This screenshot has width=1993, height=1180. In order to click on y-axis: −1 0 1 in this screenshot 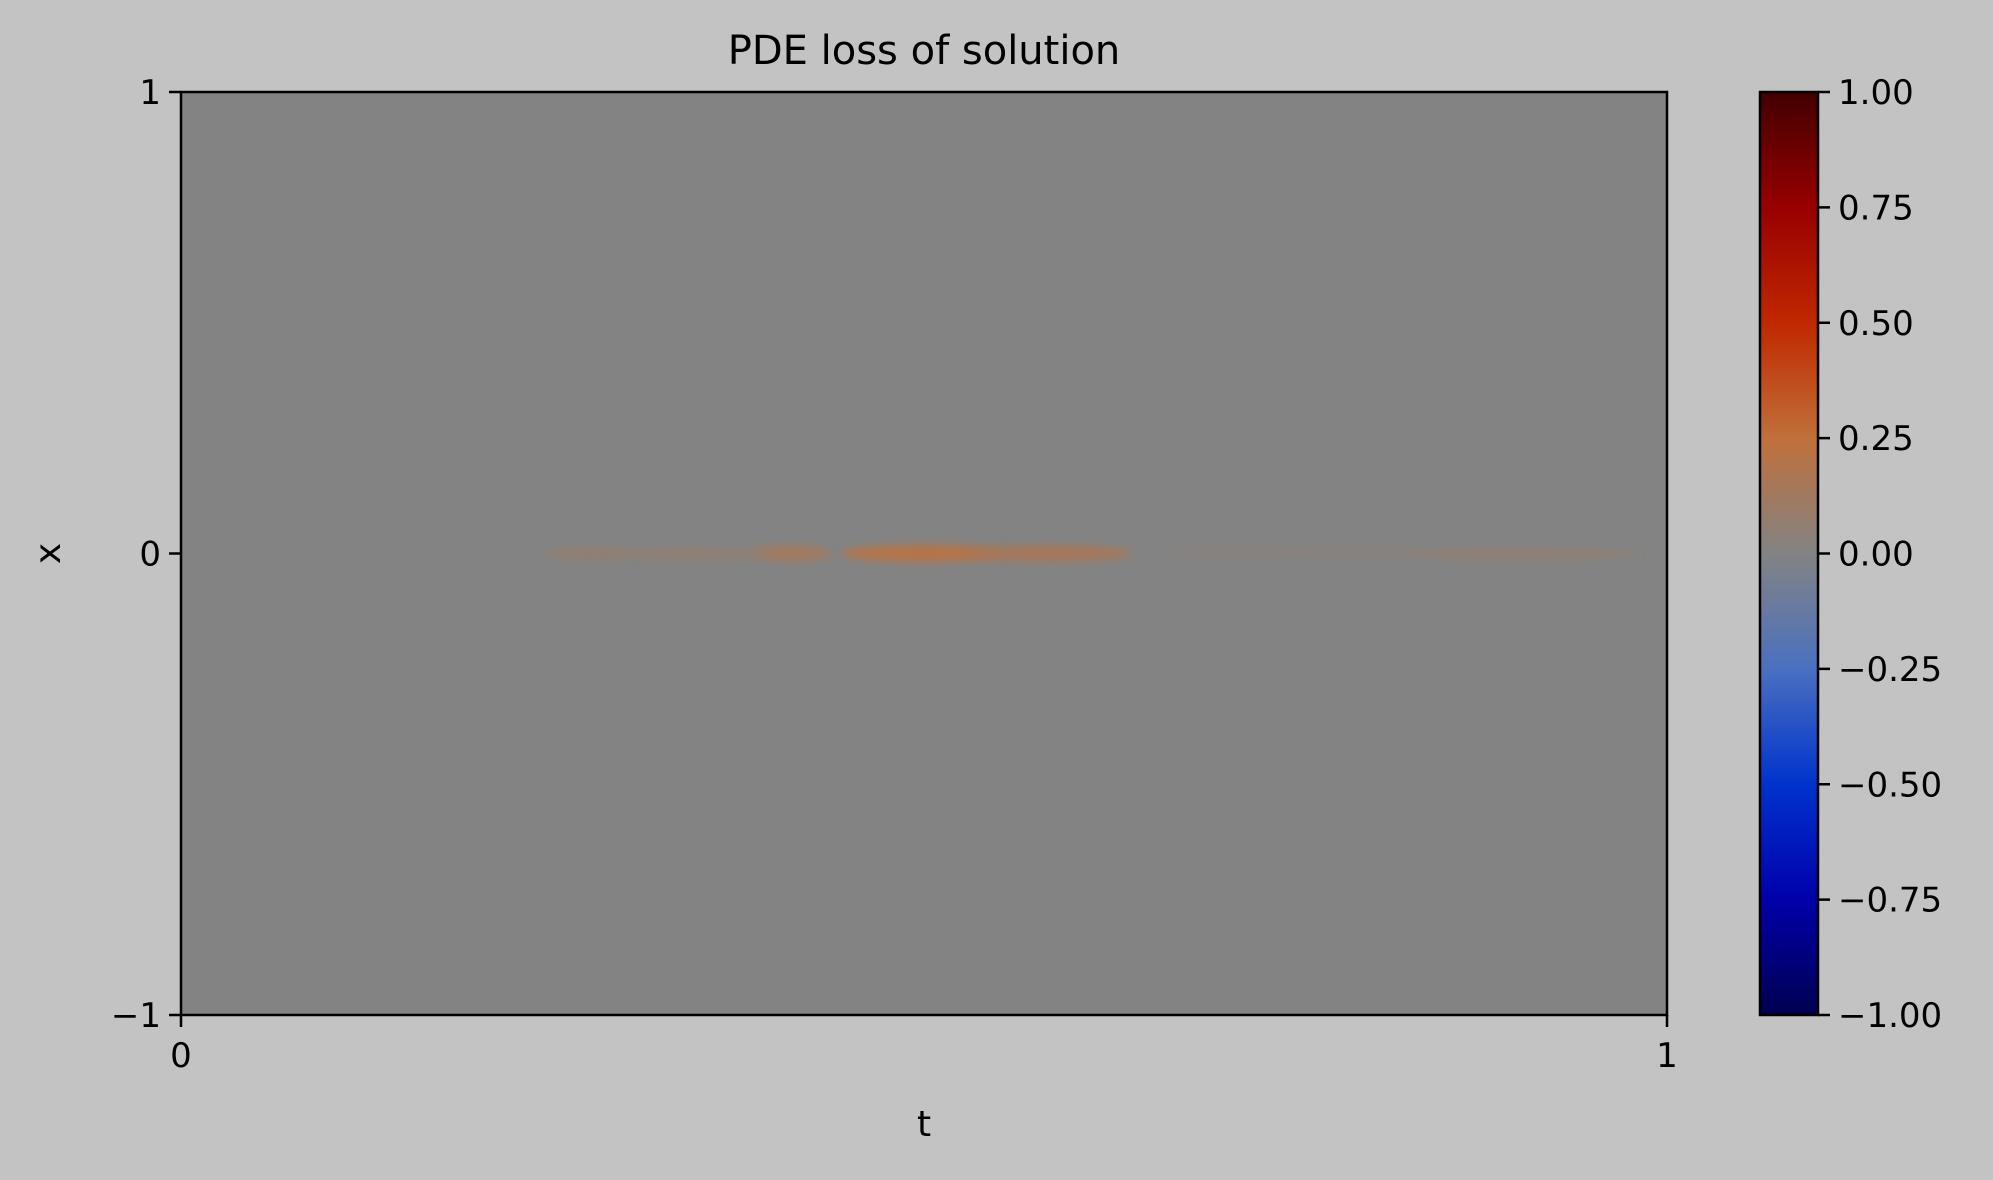, I will do `click(146, 554)`.